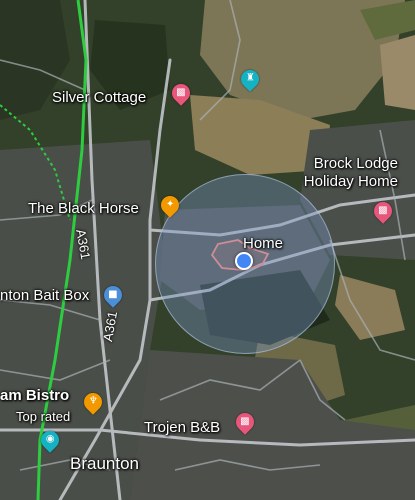 This screenshot has height=500, width=415. I want to click on place-label-trojen-bnb: Trojen B&B, so click(182, 428).